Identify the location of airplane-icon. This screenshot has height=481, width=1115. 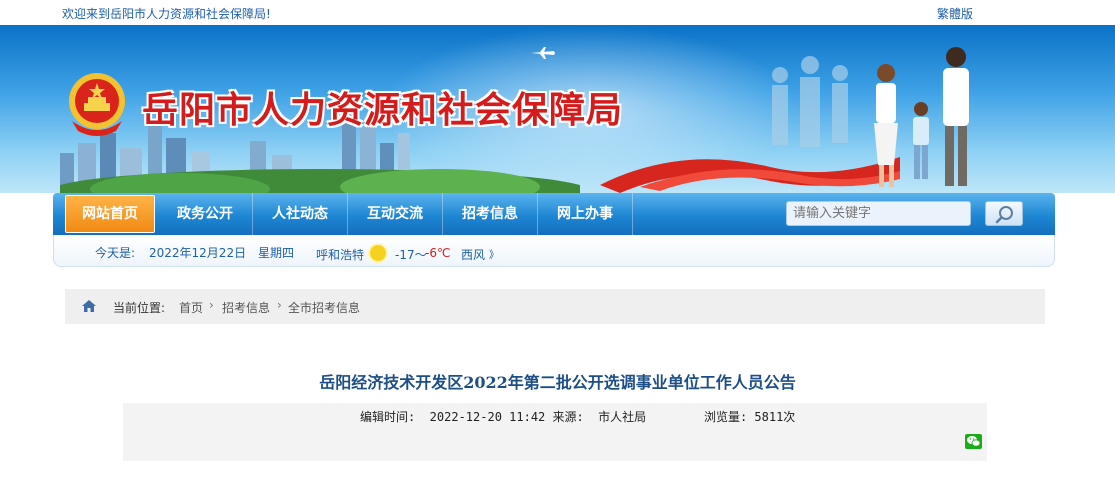
(543, 53).